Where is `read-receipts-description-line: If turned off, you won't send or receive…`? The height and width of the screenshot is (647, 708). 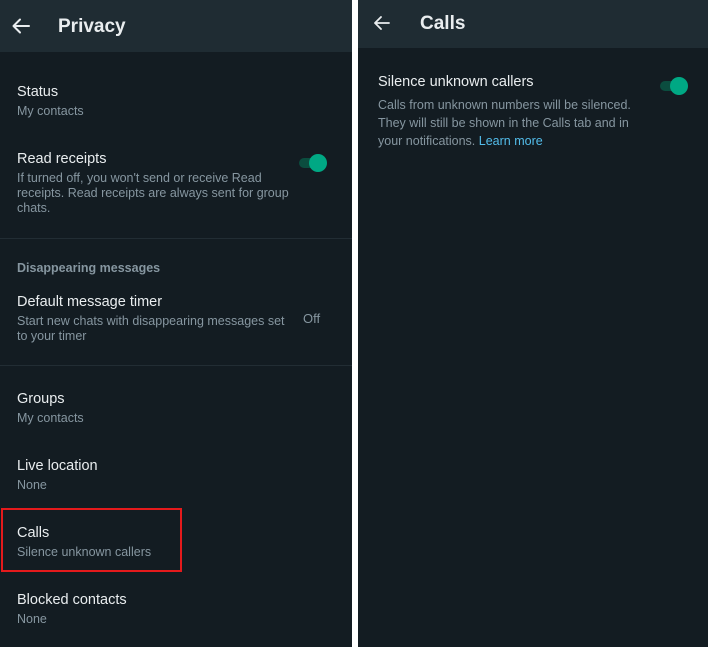
read-receipts-description-line: If turned off, you won't send or receive… is located at coordinates (139, 178).